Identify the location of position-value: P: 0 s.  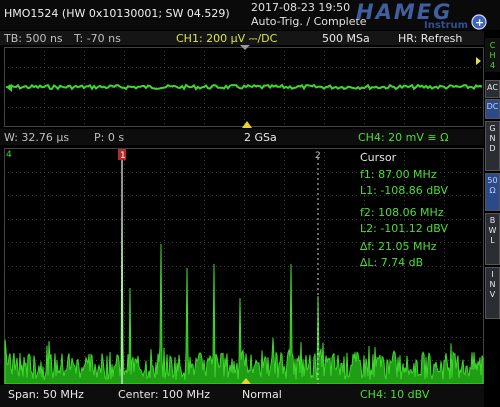
(109, 137).